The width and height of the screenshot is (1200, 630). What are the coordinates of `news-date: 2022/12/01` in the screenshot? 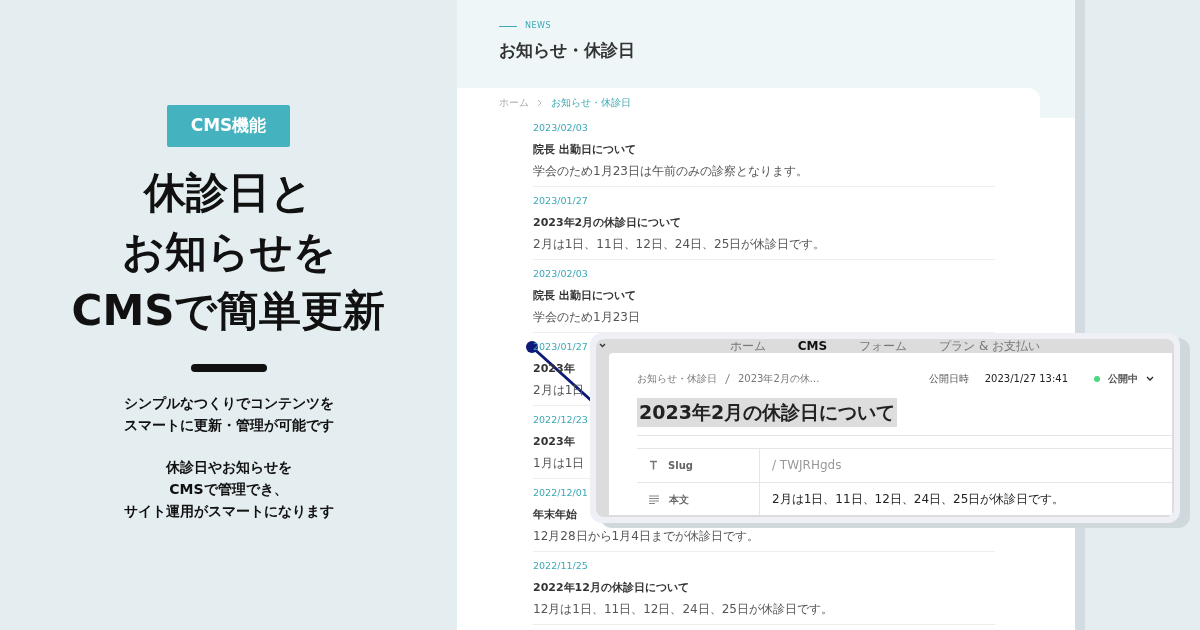 It's located at (560, 493).